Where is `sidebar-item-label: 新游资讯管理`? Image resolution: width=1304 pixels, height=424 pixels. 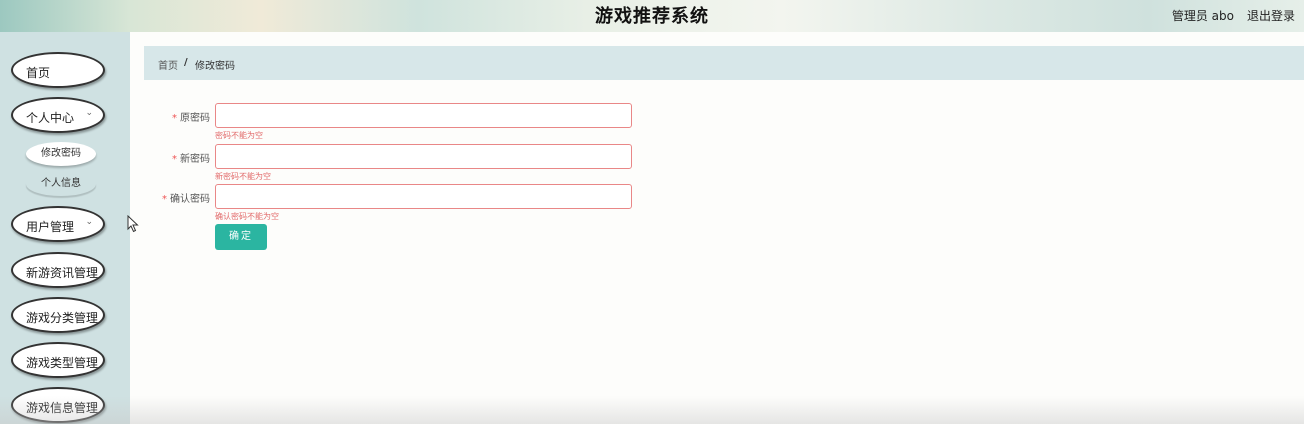 sidebar-item-label: 新游资讯管理 is located at coordinates (62, 273).